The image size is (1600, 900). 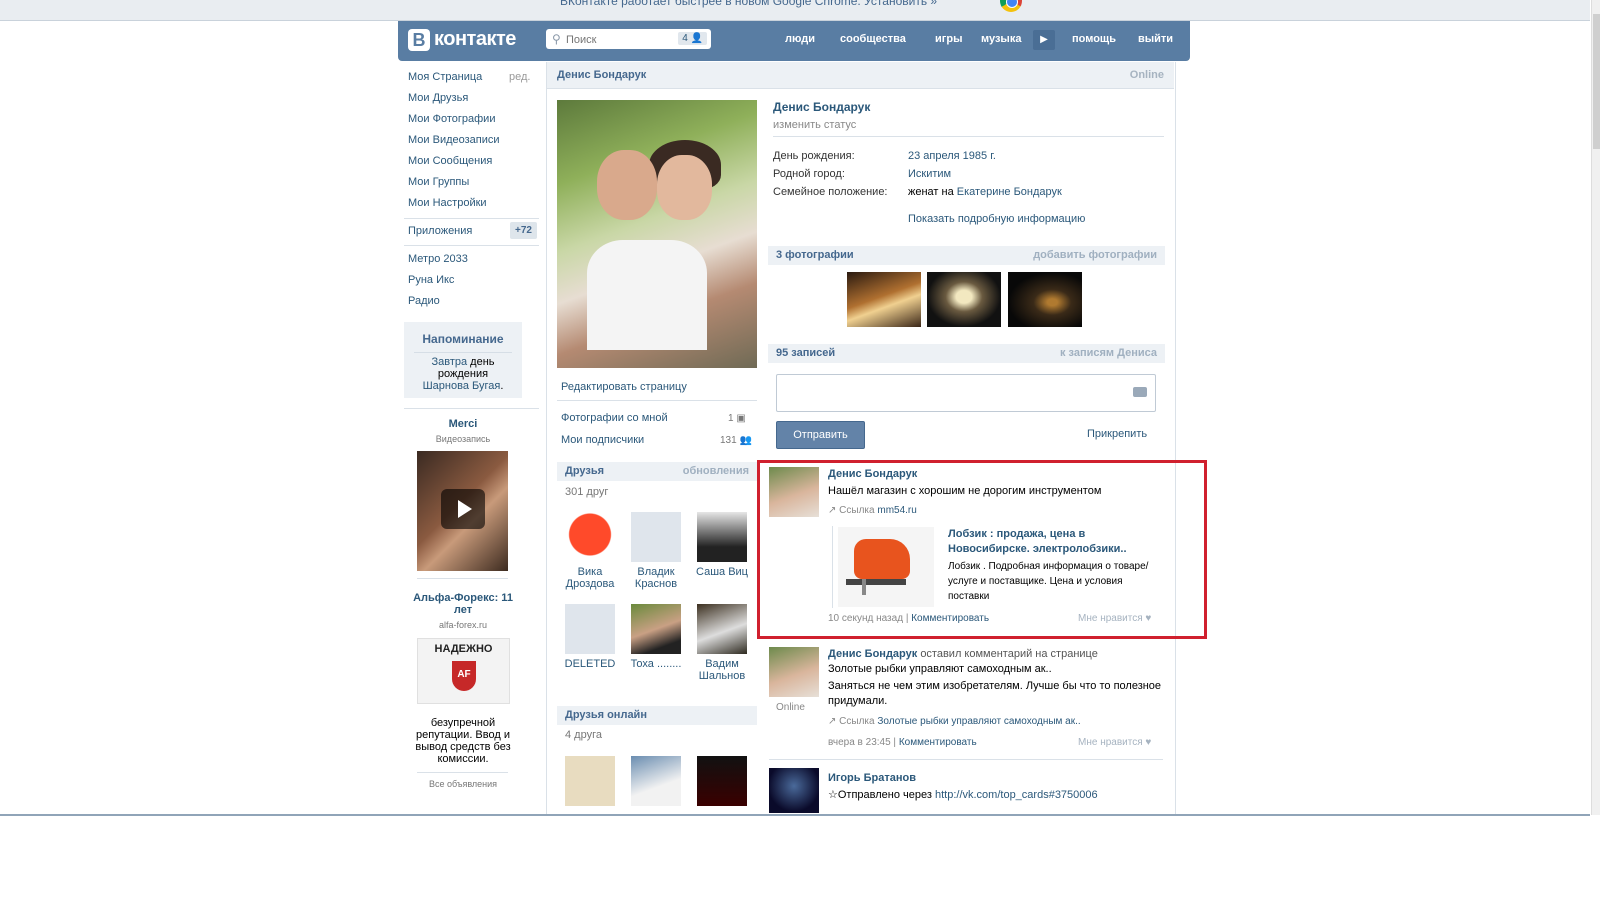 What do you see at coordinates (940, 669) in the screenshot?
I see `post-target-link: Золотые рыбки управляют самоходным ак..` at bounding box center [940, 669].